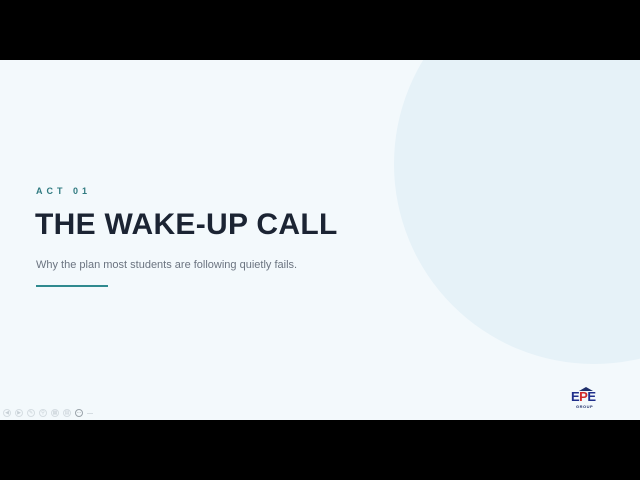  Describe the element at coordinates (19, 413) in the screenshot. I see `next-slide-icon: ▶` at that location.